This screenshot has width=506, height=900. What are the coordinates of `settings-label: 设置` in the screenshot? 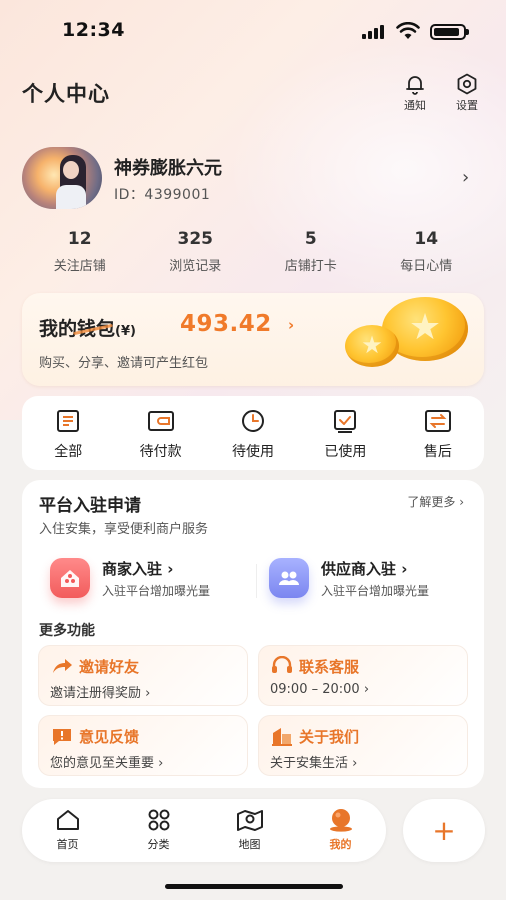 It's located at (467, 105).